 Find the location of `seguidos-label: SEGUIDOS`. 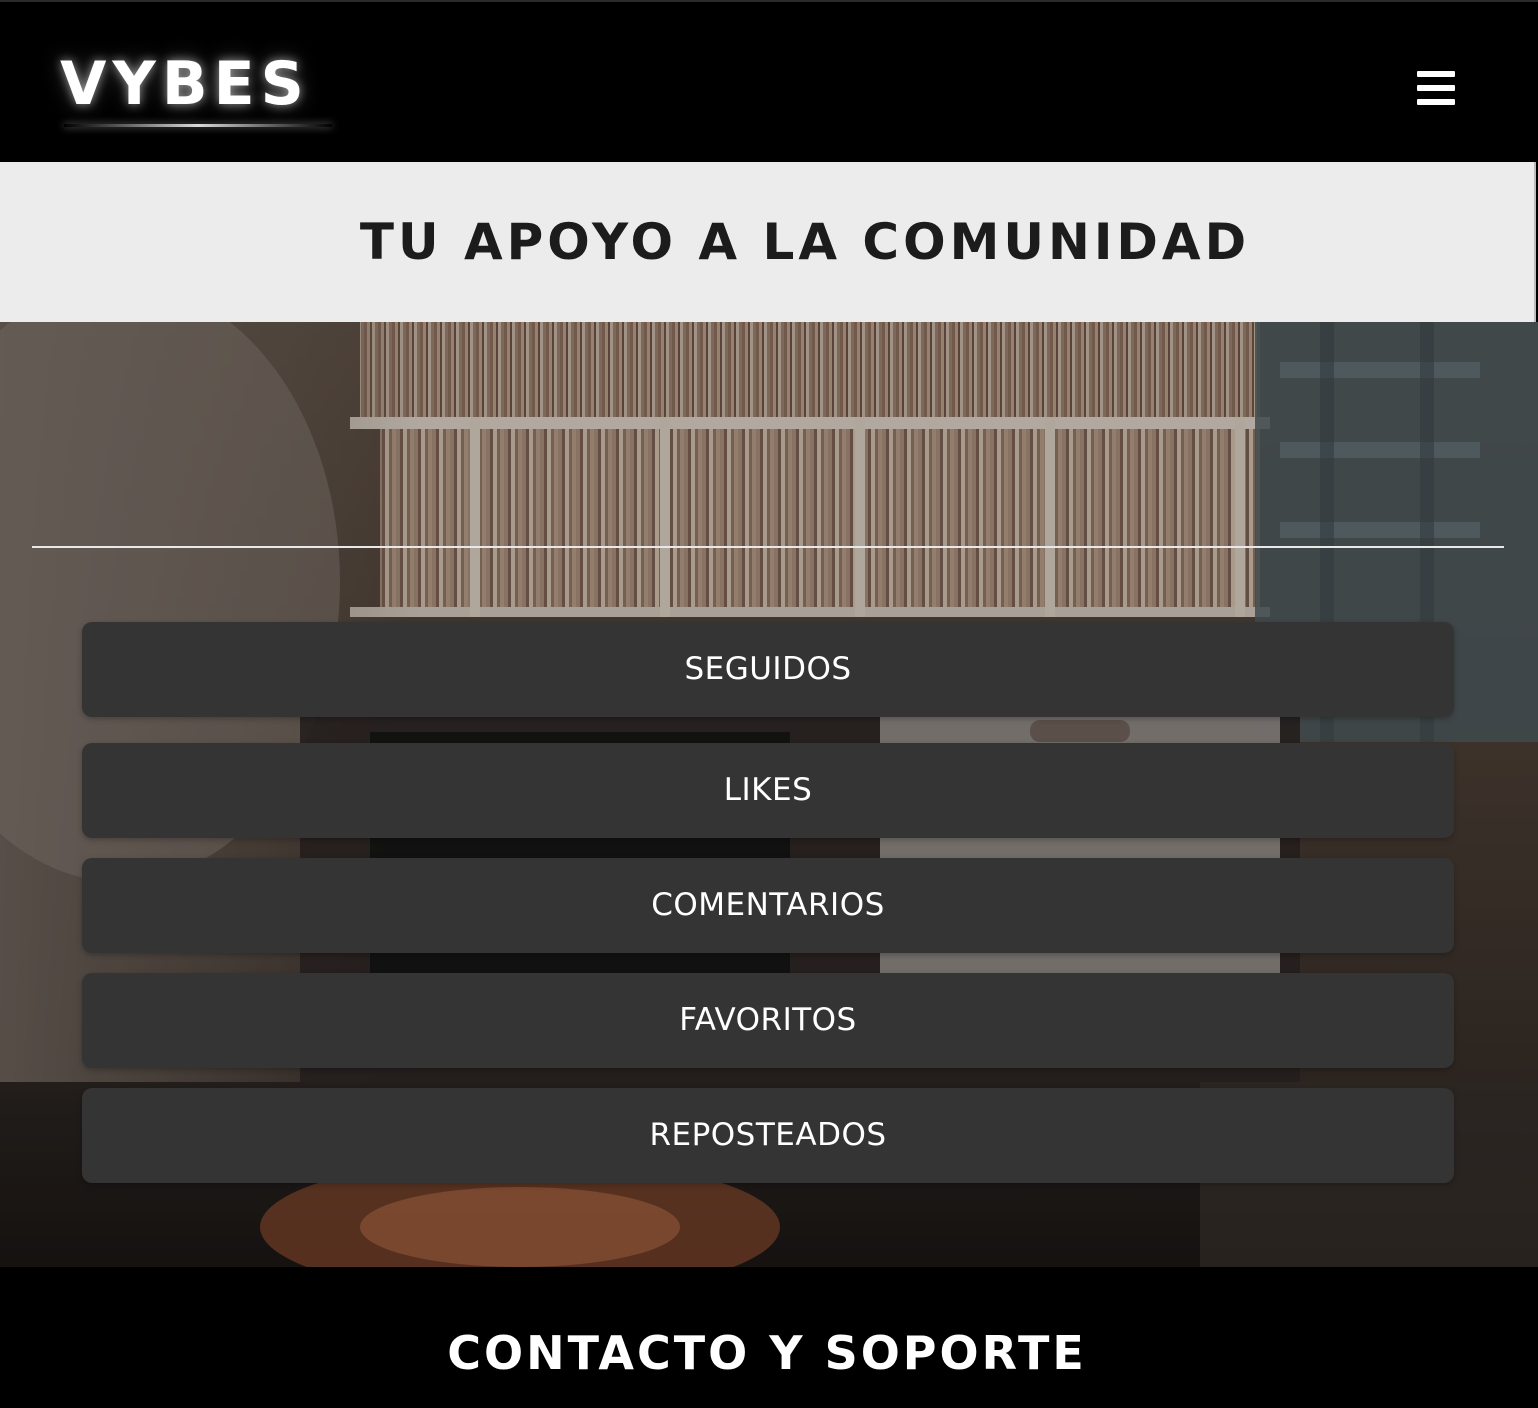

seguidos-label: SEGUIDOS is located at coordinates (768, 669).